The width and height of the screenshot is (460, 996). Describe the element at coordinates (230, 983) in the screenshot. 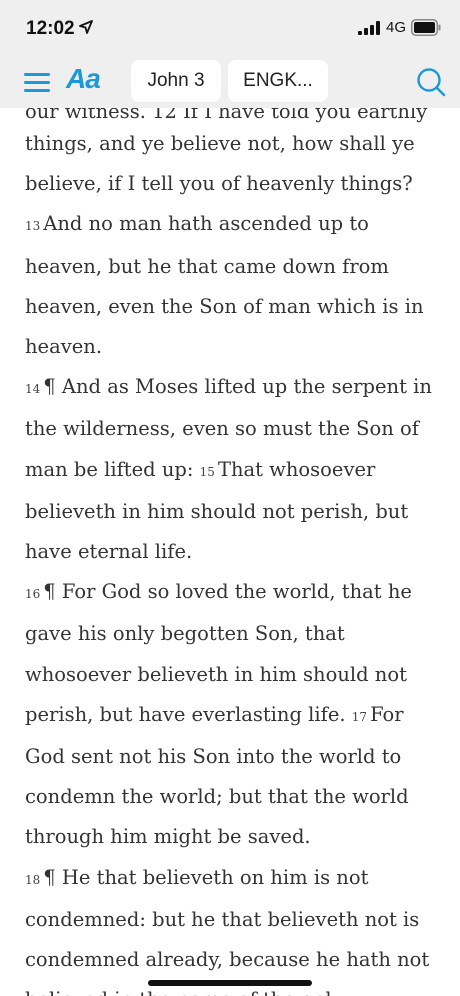

I see `home-indicator` at that location.